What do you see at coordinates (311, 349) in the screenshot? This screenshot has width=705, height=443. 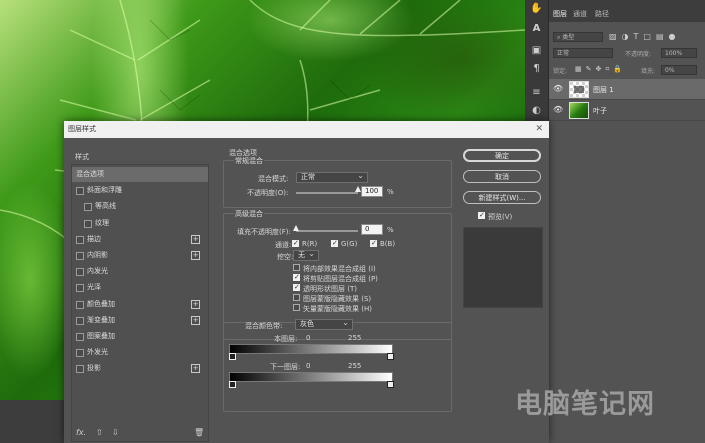 I see `this-layer-gradient` at bounding box center [311, 349].